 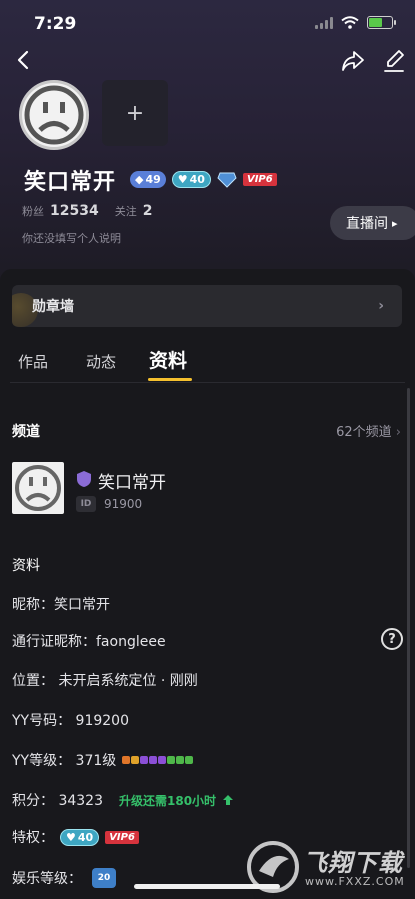 What do you see at coordinates (89, 642) in the screenshot?
I see `passport-nickname-row: 通行证昵称：faongleee` at bounding box center [89, 642].